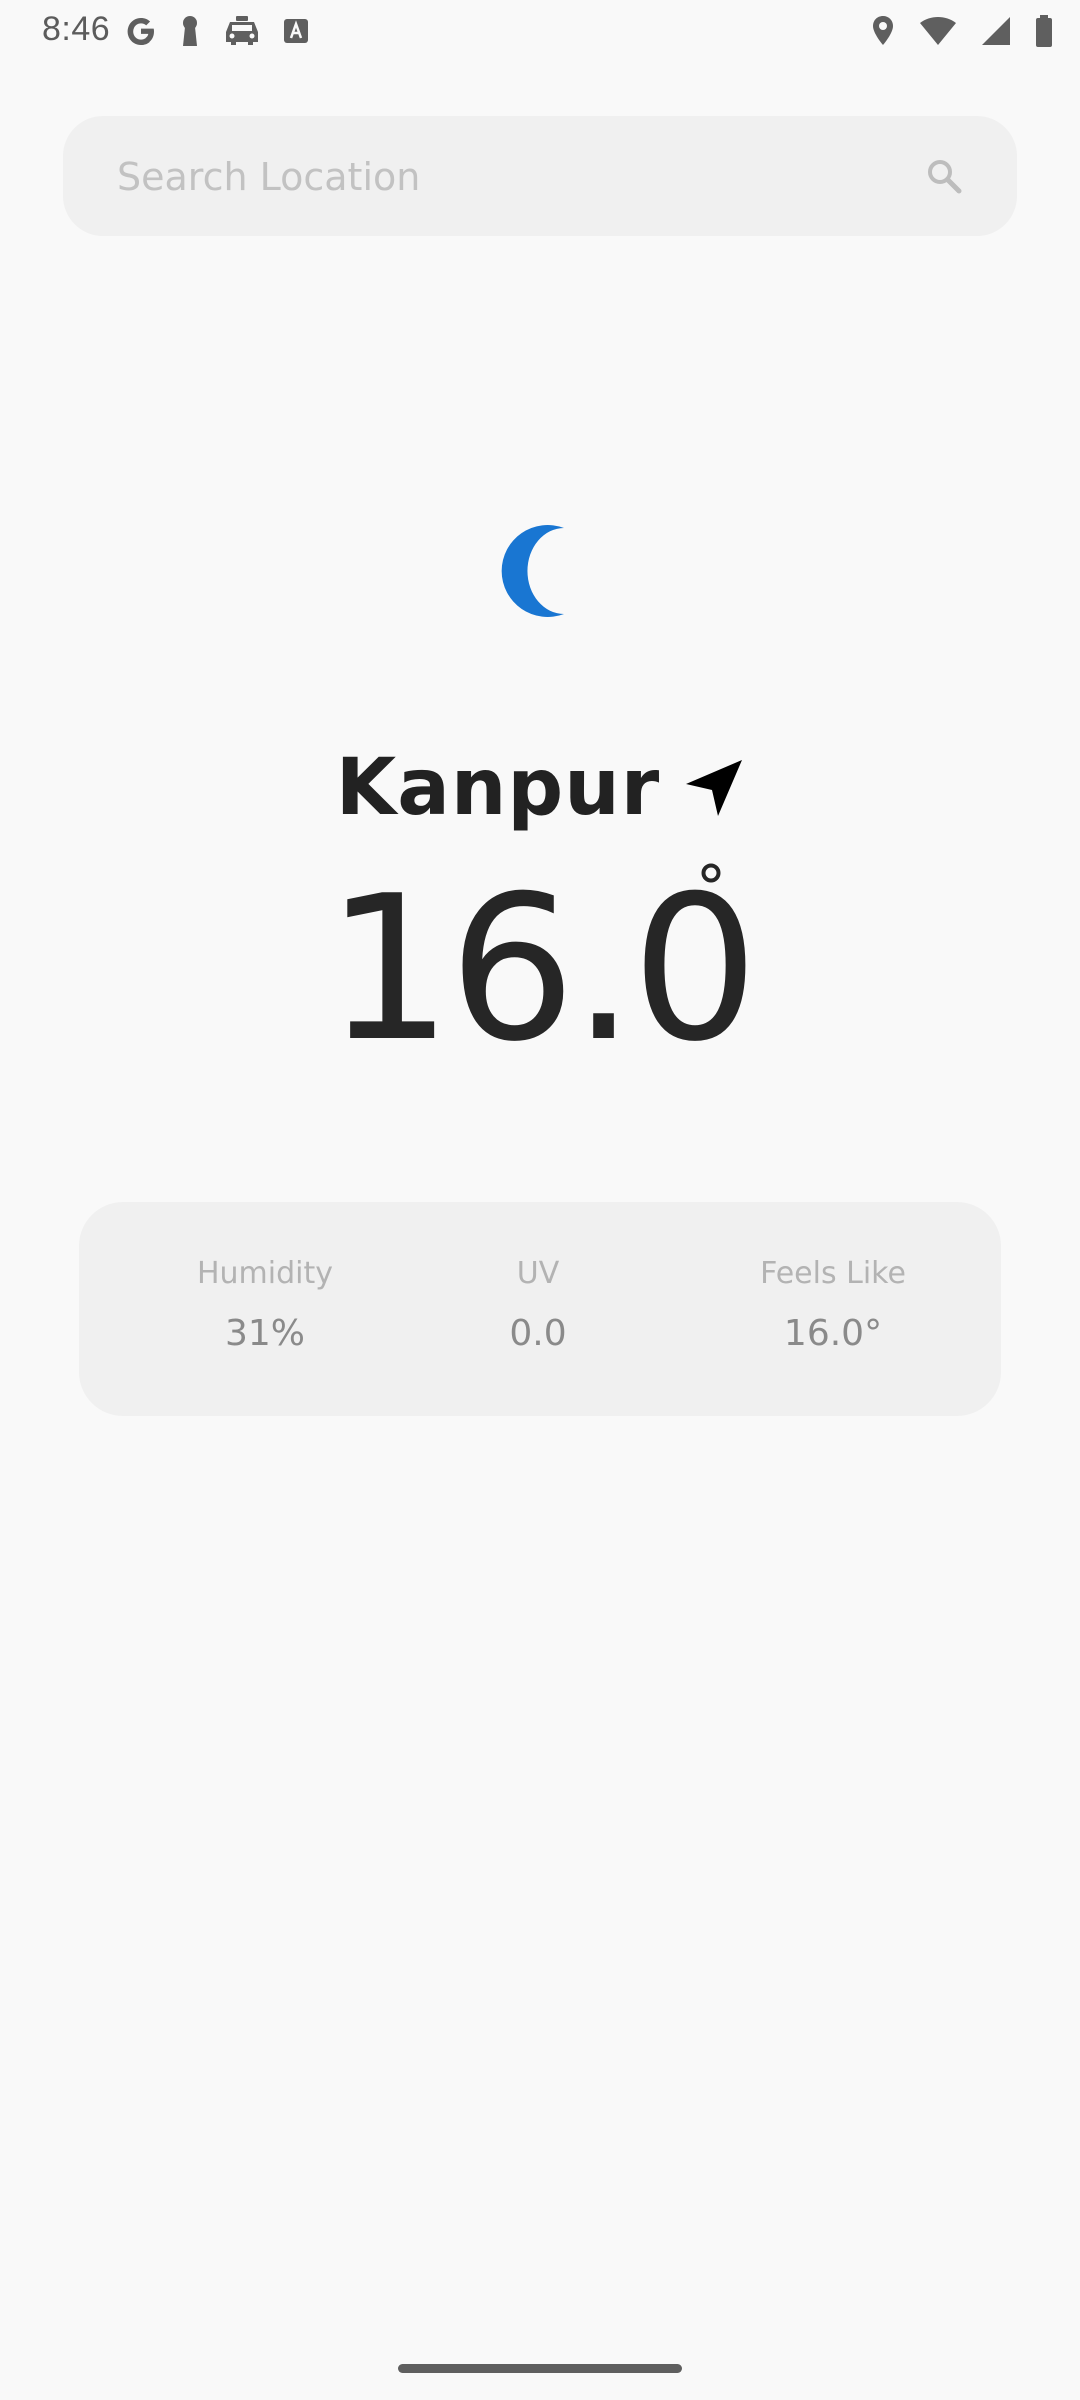 The width and height of the screenshot is (1080, 2400). Describe the element at coordinates (76, 29) in the screenshot. I see `status-time: 8:46` at that location.